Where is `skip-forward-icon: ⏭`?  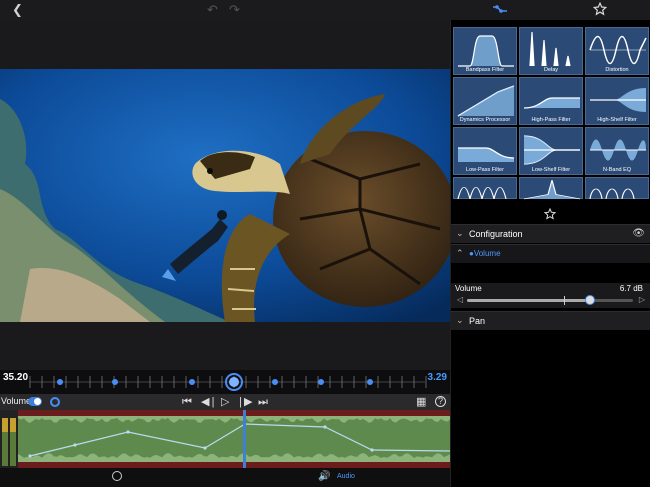 skip-forward-icon: ⏭ is located at coordinates (263, 402).